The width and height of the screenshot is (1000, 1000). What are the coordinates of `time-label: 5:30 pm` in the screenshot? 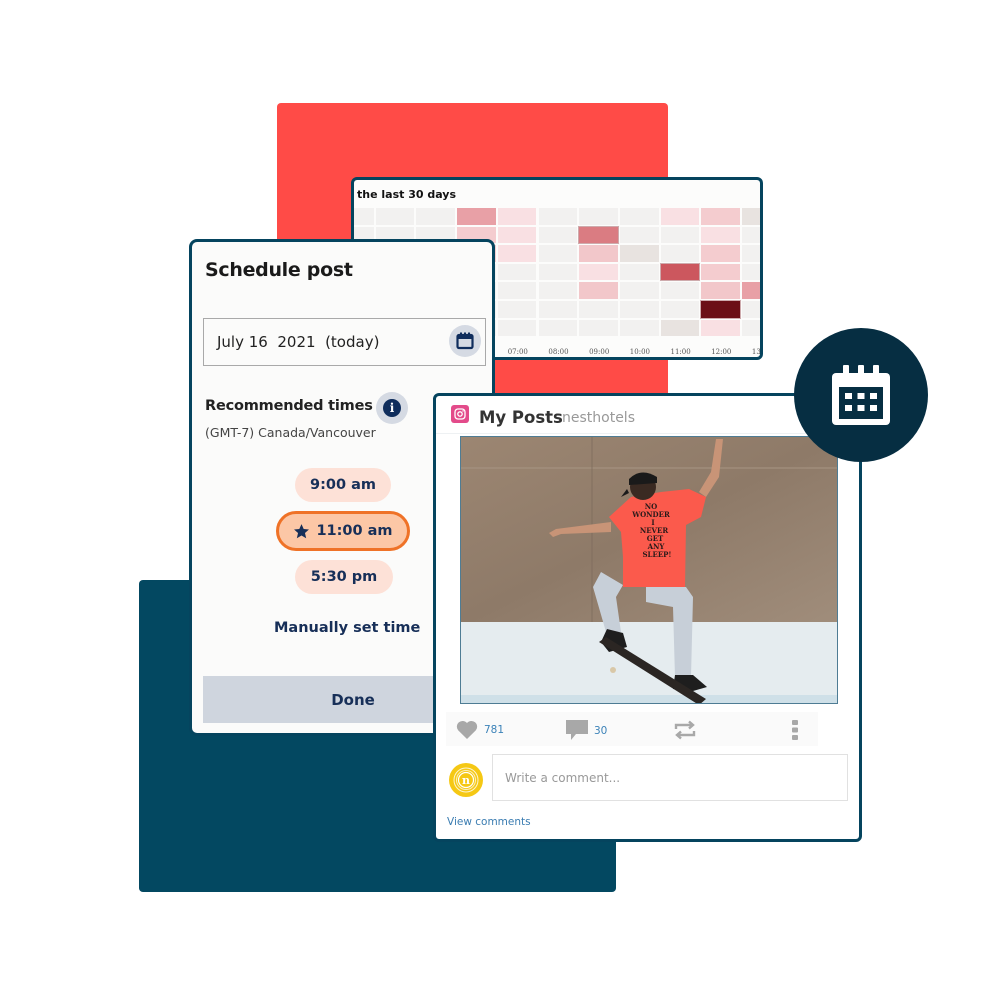 It's located at (344, 577).